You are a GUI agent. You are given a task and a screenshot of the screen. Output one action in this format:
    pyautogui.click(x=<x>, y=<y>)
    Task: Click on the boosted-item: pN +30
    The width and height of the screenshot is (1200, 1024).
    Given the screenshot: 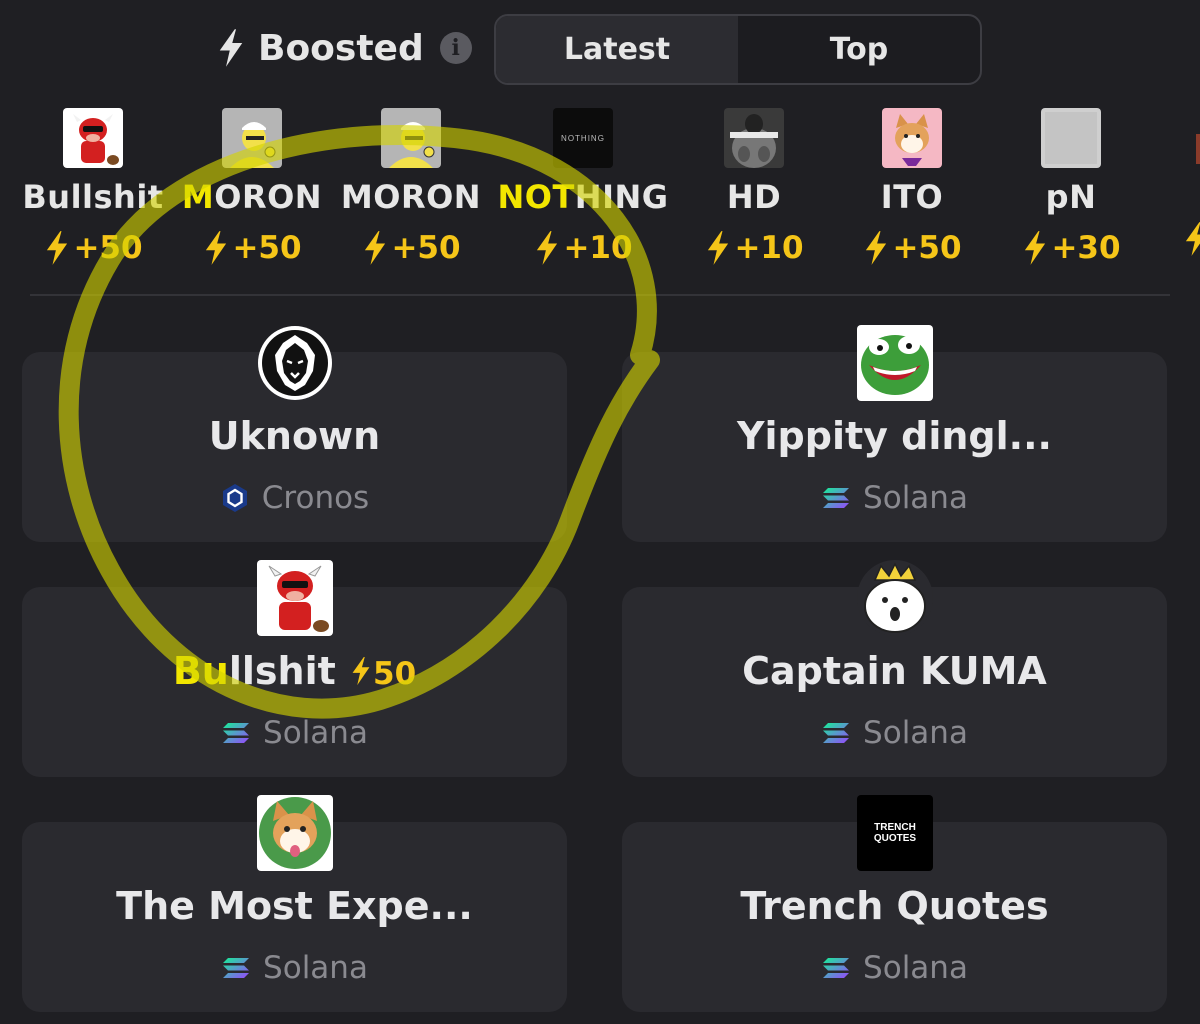 What is the action you would take?
    pyautogui.click(x=1071, y=187)
    